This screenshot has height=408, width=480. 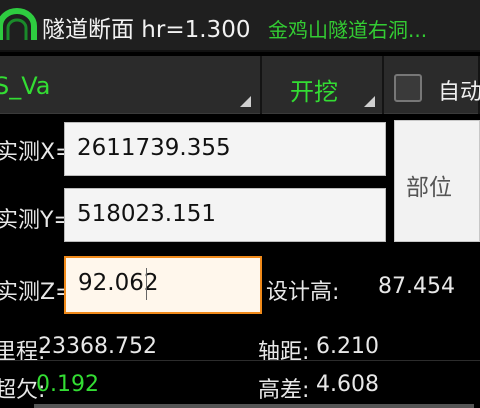 What do you see at coordinates (314, 92) in the screenshot?
I see `mode-spinner-label: 开挖` at bounding box center [314, 92].